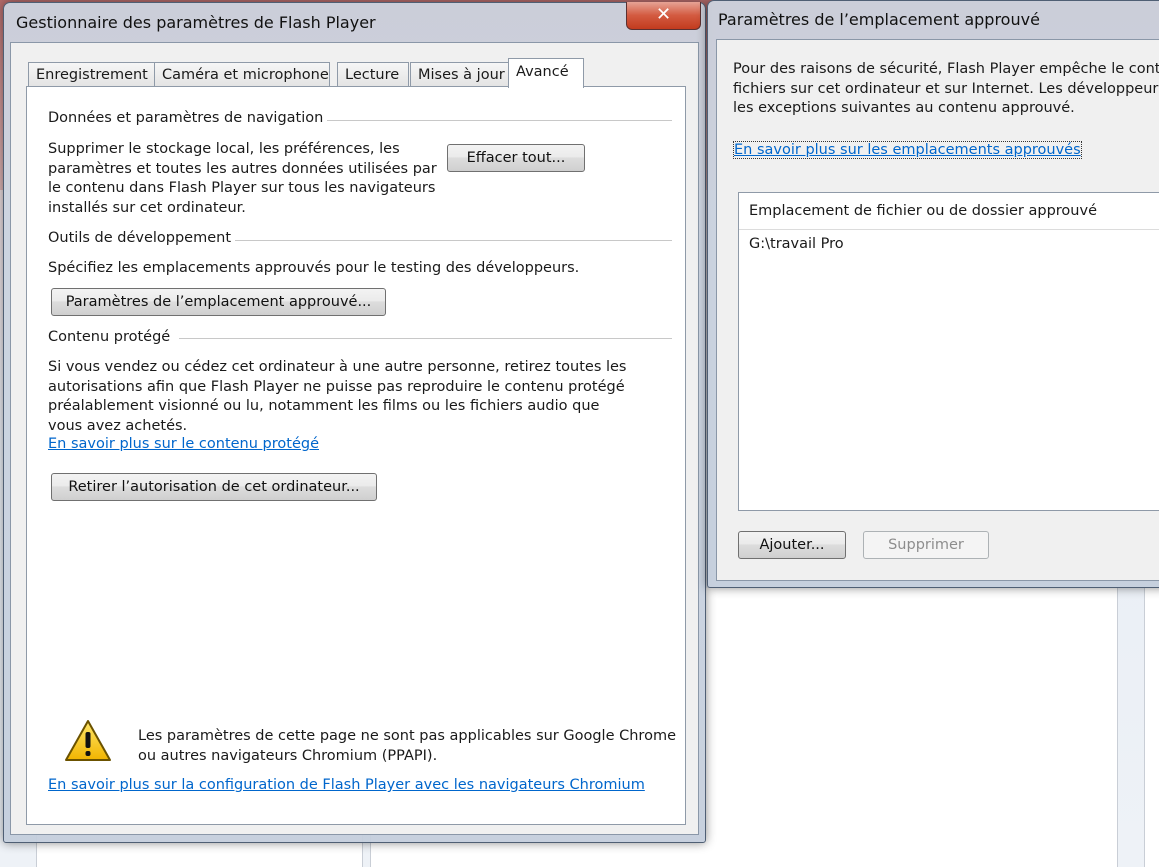  Describe the element at coordinates (88, 740) in the screenshot. I see `warning-icon` at that location.